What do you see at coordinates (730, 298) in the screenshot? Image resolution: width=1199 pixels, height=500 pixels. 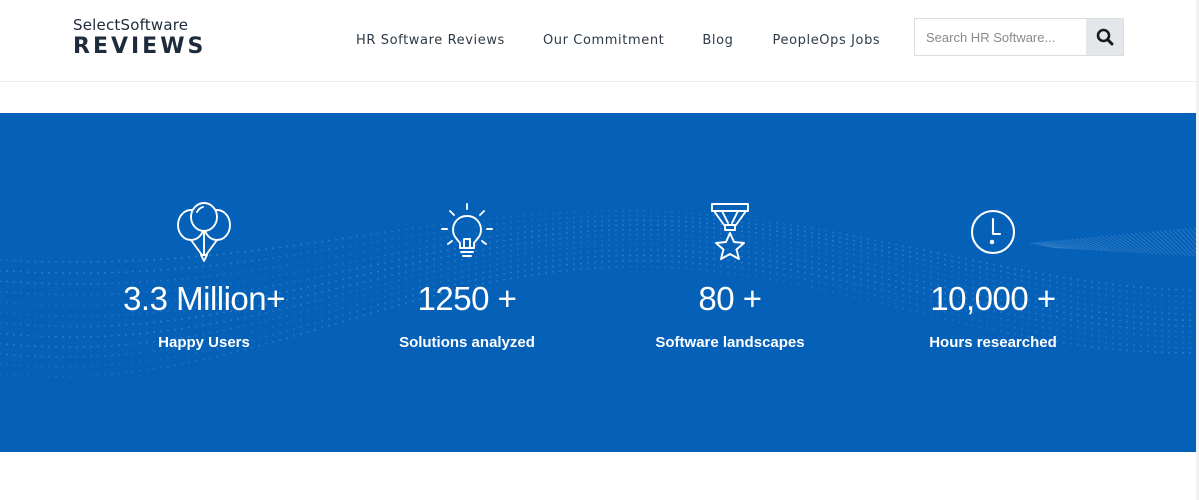 I see `stat-value: 80 +` at bounding box center [730, 298].